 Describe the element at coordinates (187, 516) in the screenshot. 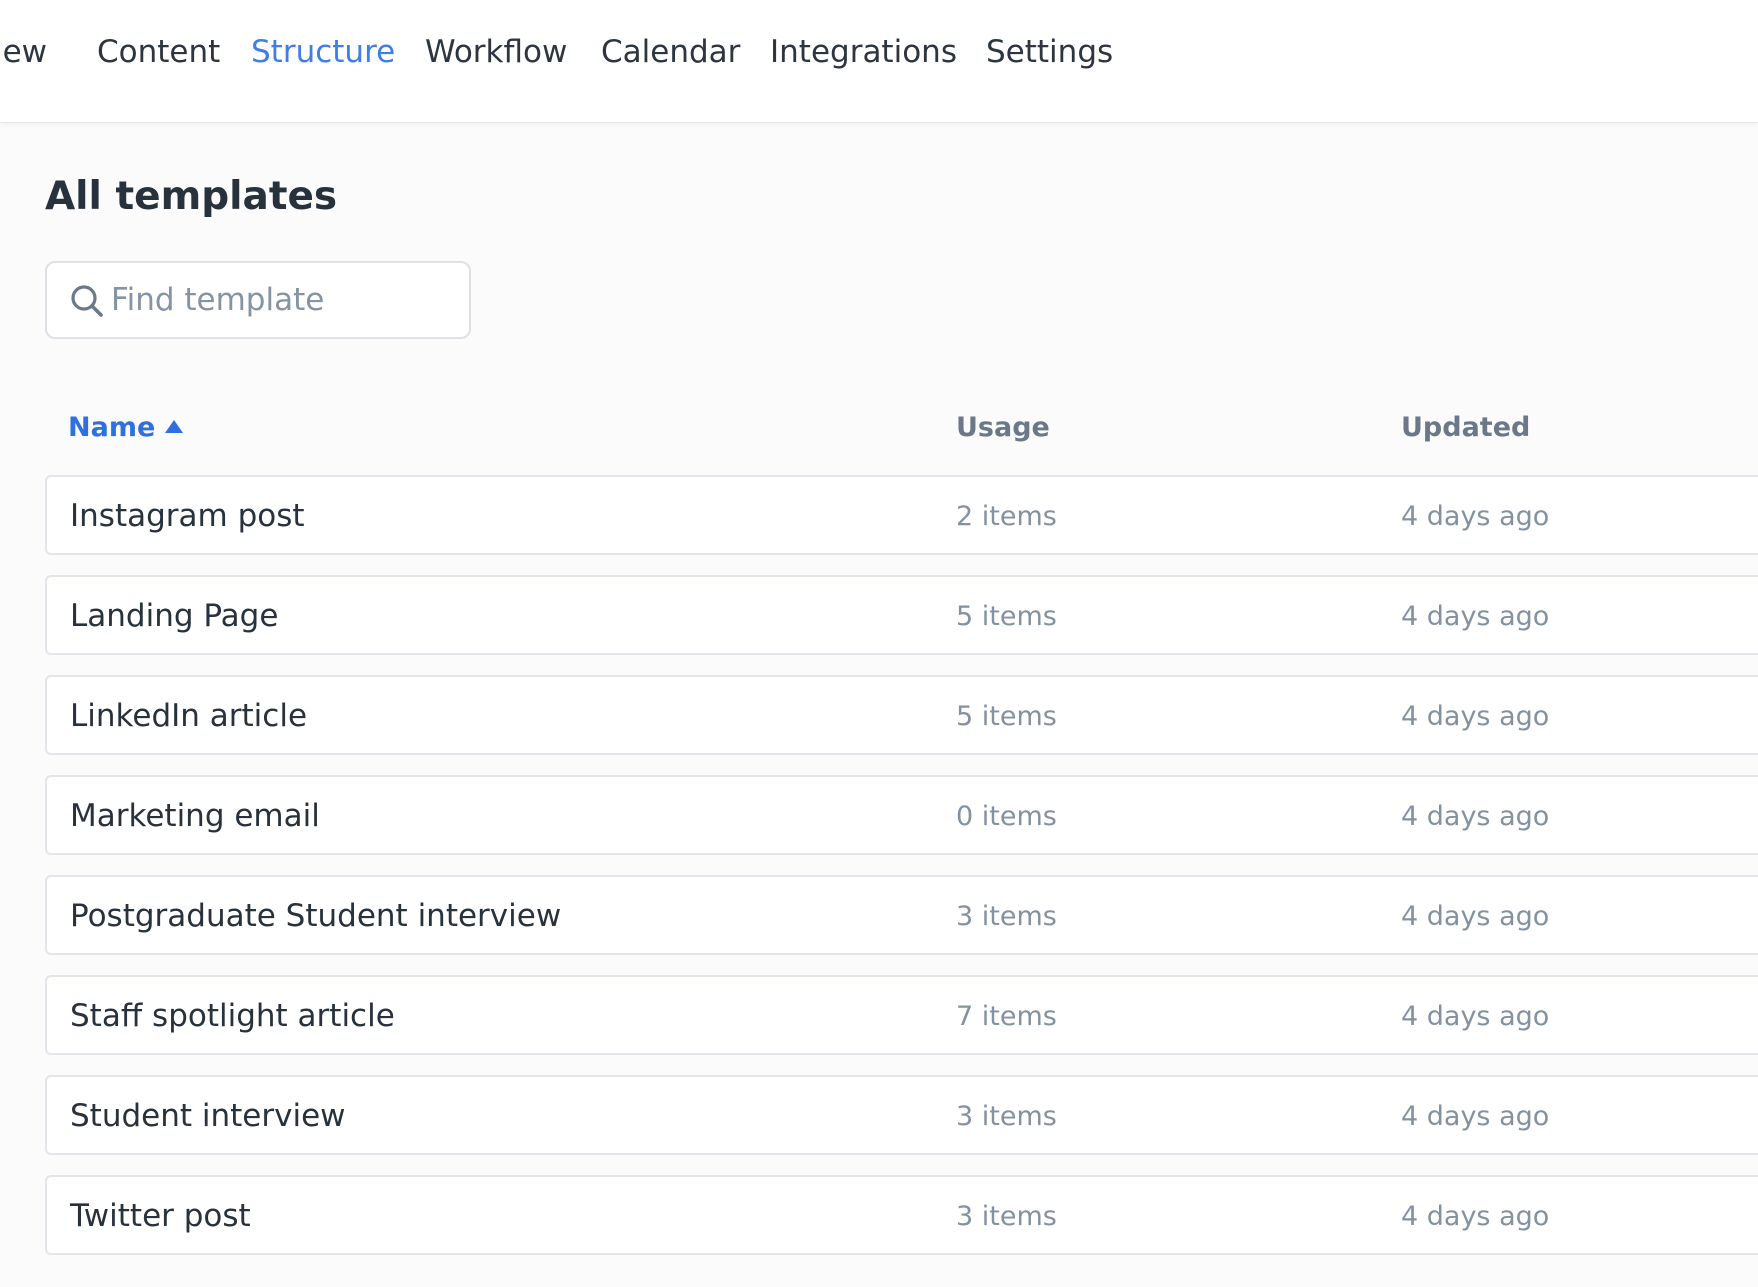

I see `template-name: Instagram post` at that location.